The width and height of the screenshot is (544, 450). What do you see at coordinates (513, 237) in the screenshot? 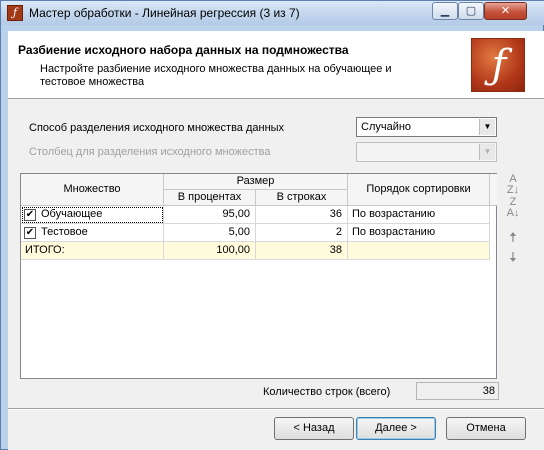
I see `arrow-up-icon: 🠅` at bounding box center [513, 237].